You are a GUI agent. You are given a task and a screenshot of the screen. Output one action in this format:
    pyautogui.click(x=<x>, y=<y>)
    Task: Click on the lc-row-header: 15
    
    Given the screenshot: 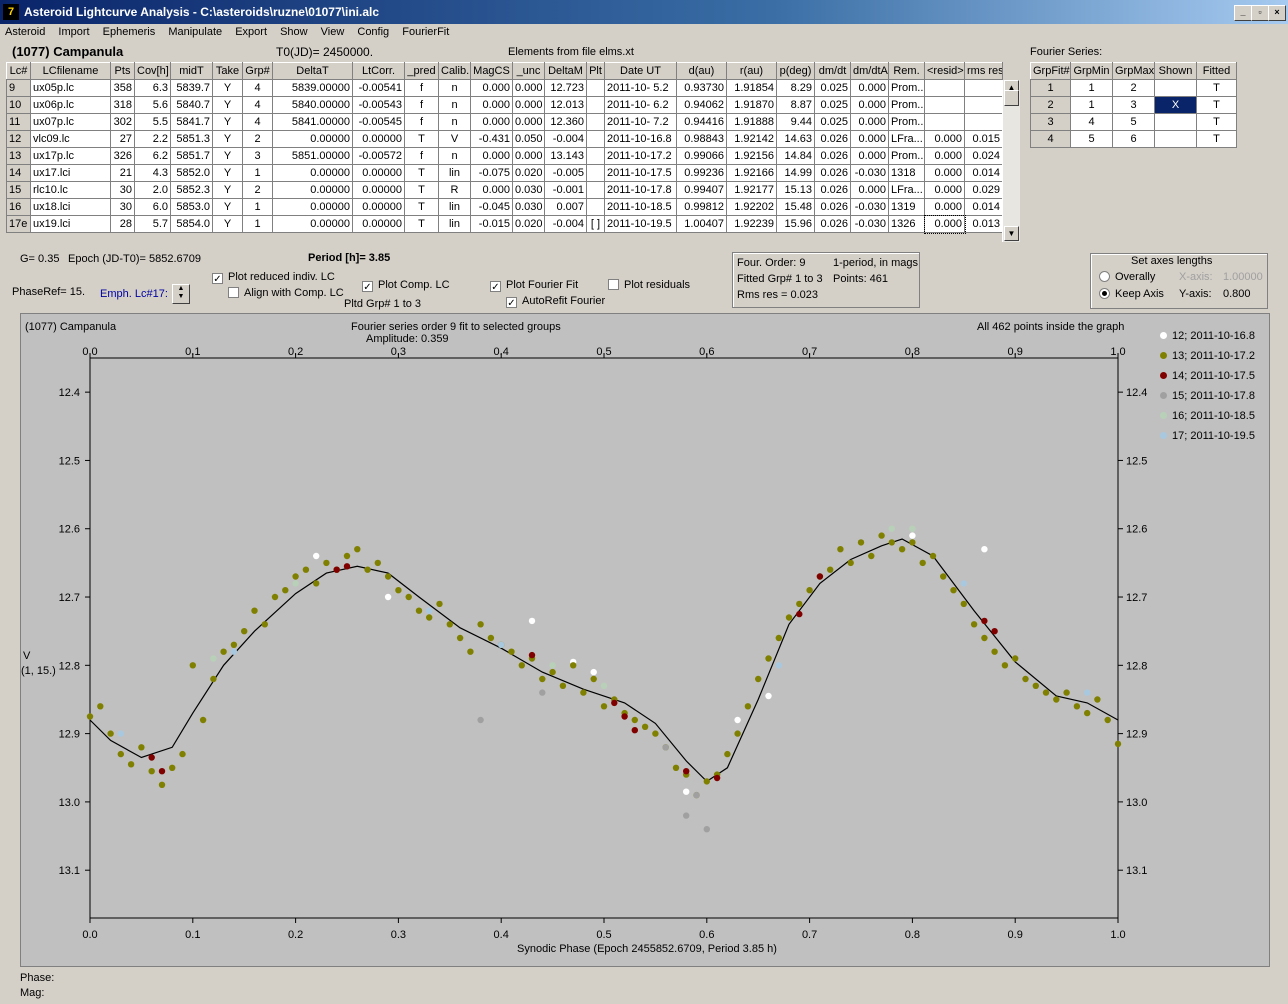 What is the action you would take?
    pyautogui.click(x=18, y=190)
    